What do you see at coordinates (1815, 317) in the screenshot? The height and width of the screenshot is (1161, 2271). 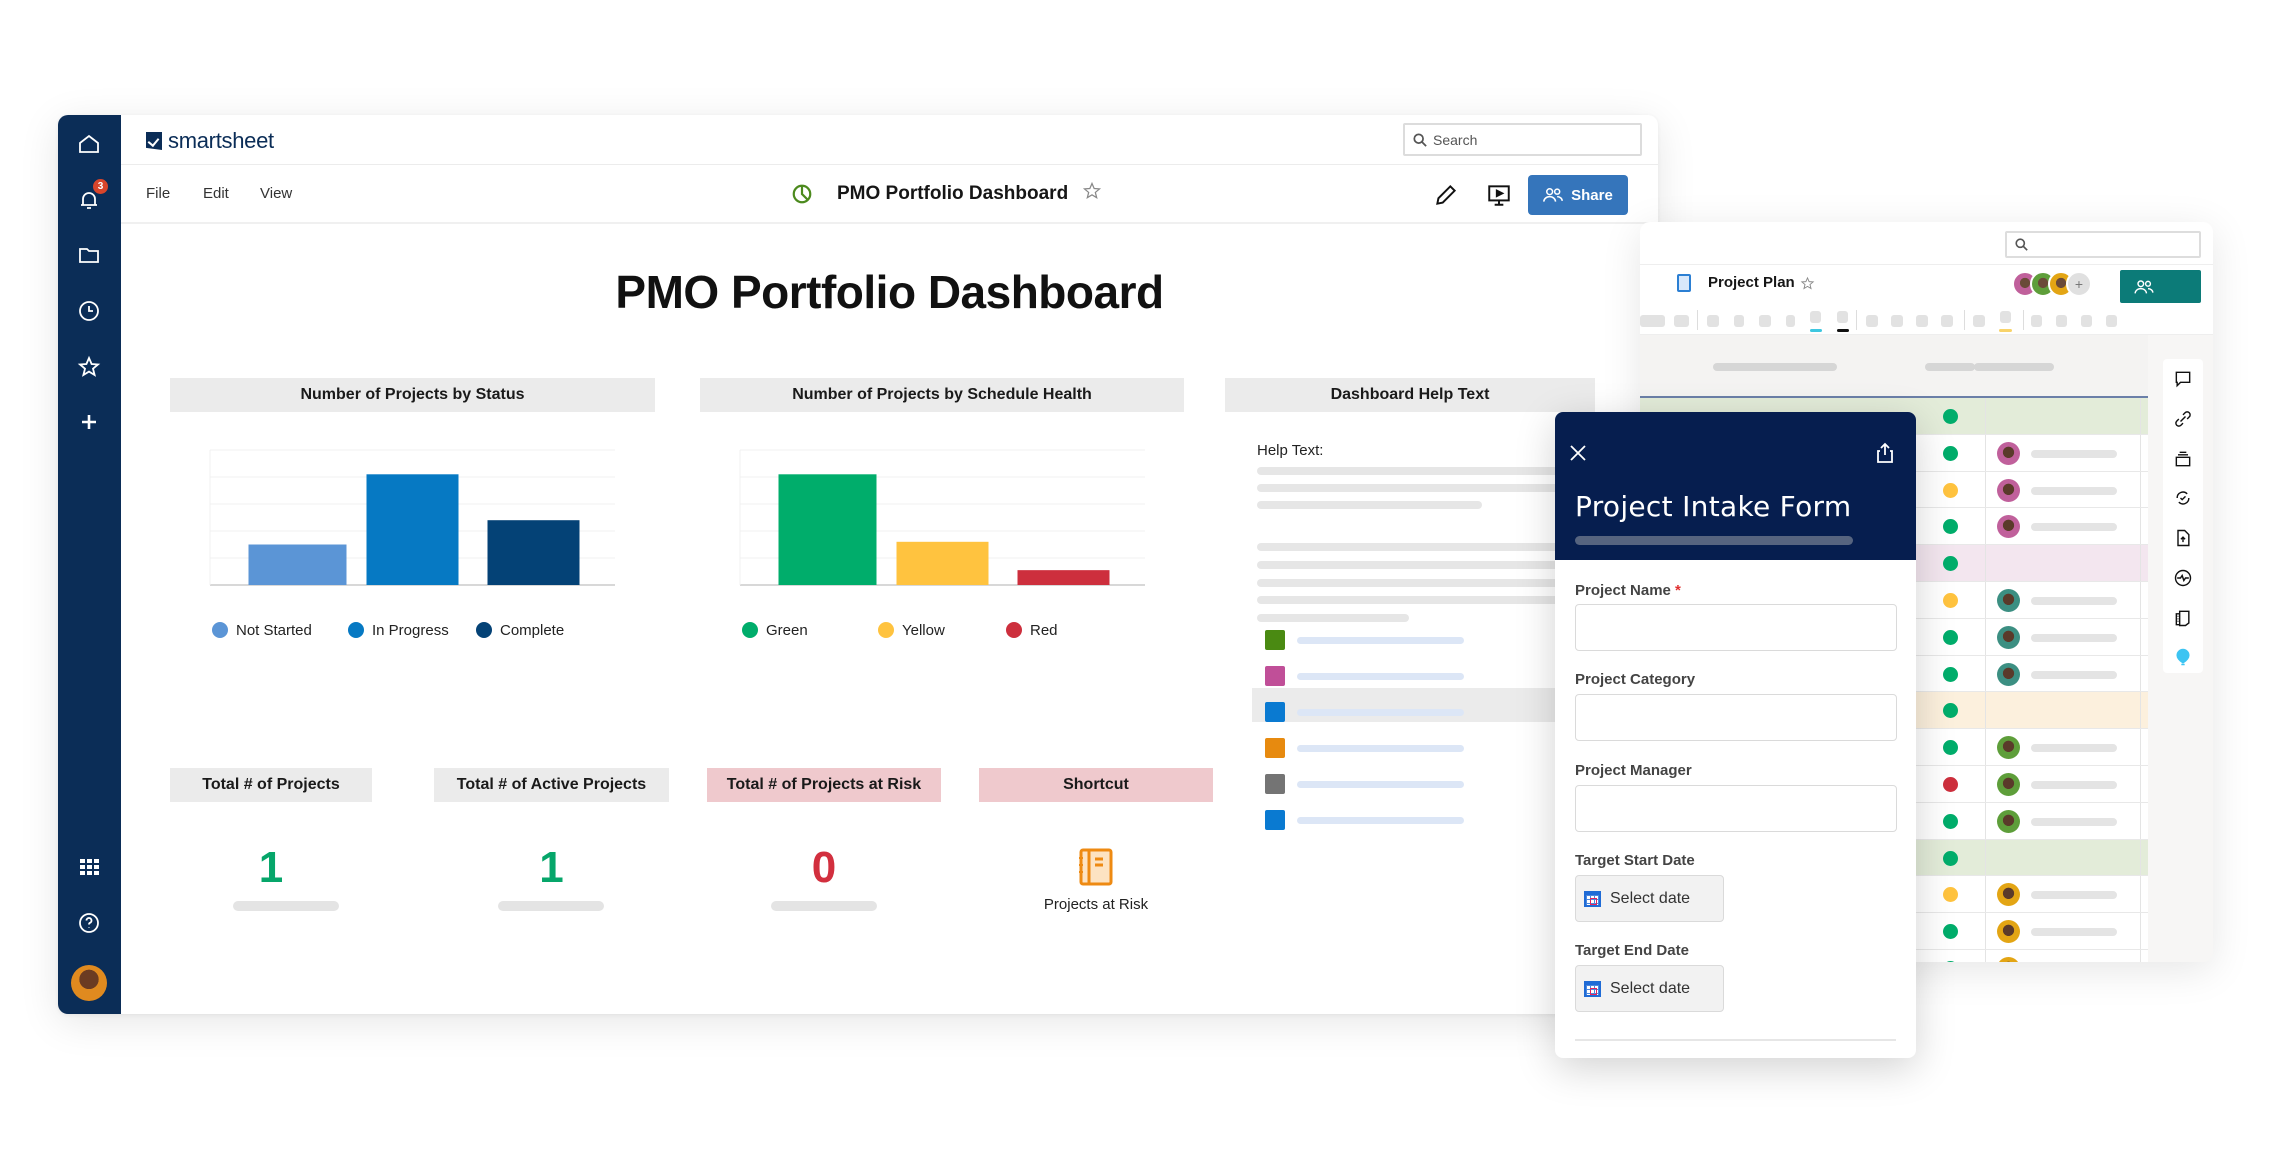 I see `fill-color-button` at bounding box center [1815, 317].